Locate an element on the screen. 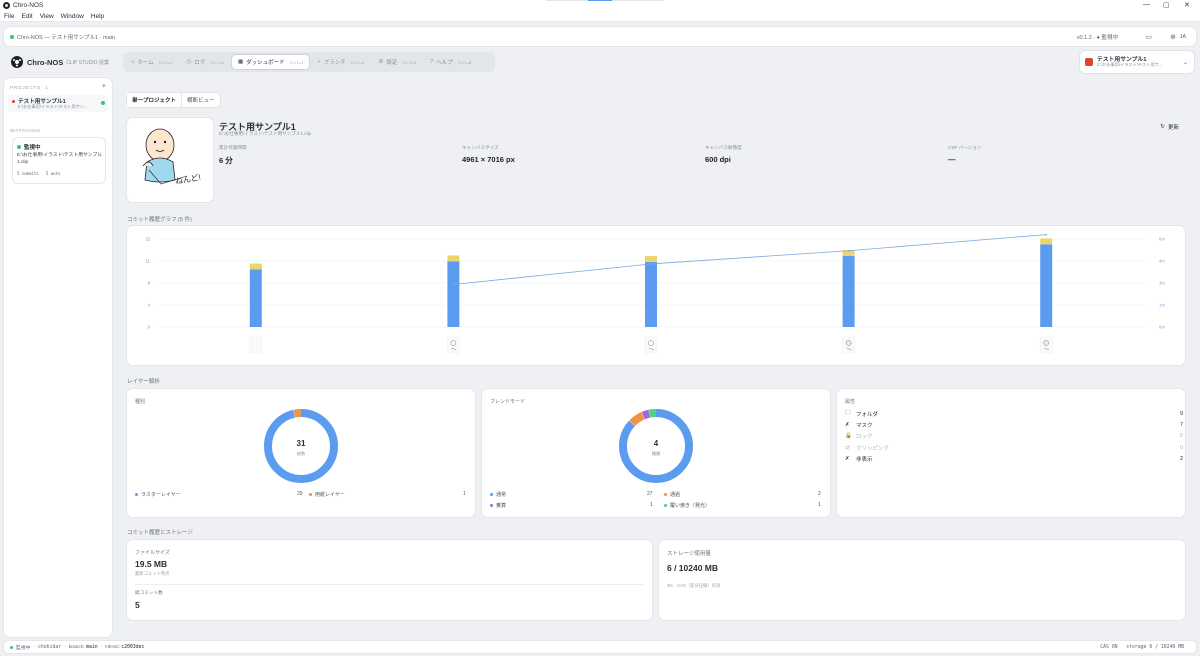  legend-pass: 通過 is located at coordinates (672, 494).